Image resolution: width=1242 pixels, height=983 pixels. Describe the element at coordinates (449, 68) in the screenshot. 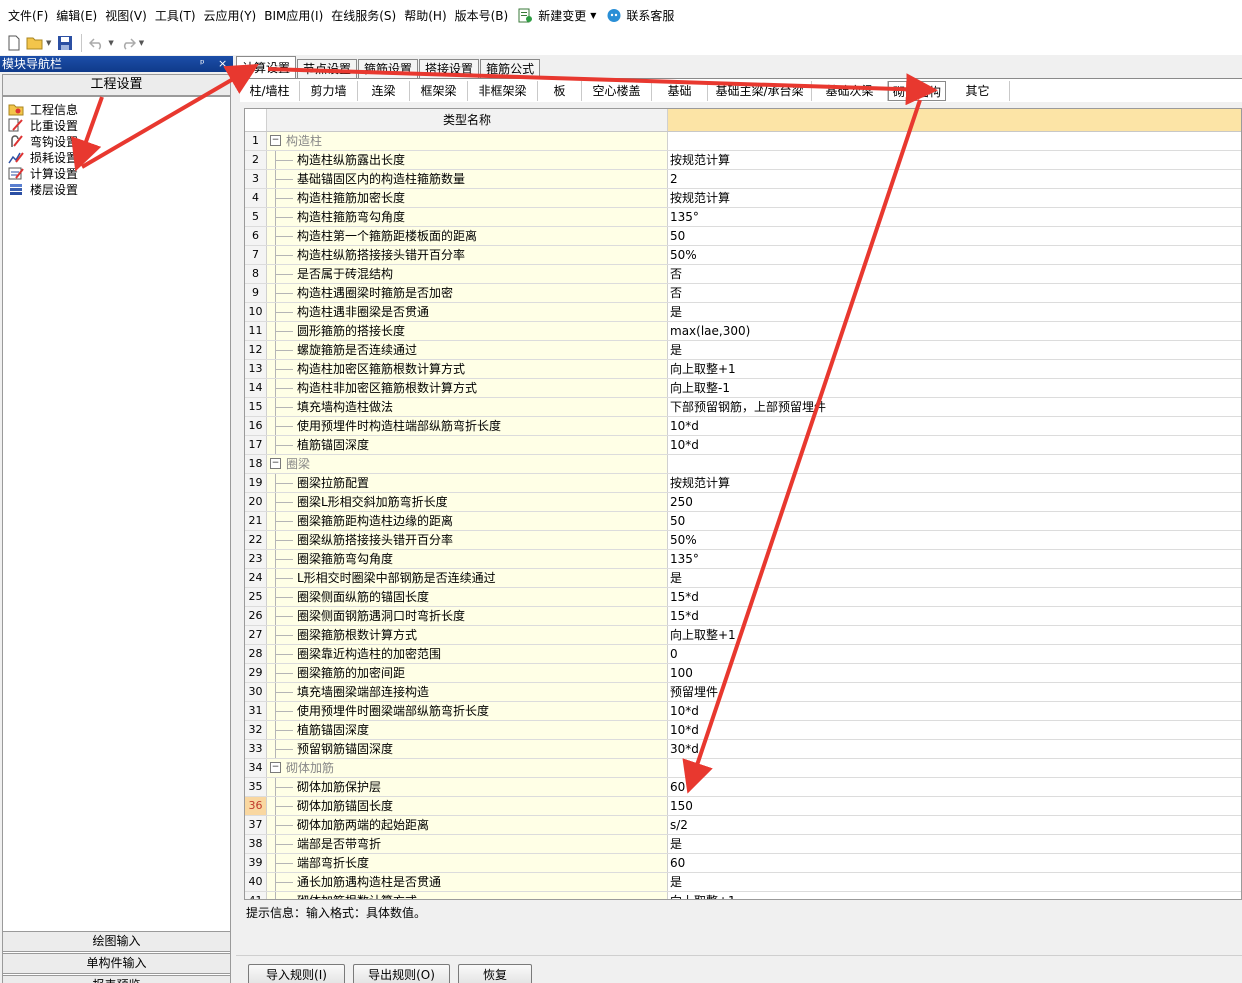

I see `tab-lap-settings: 搭接设置` at that location.